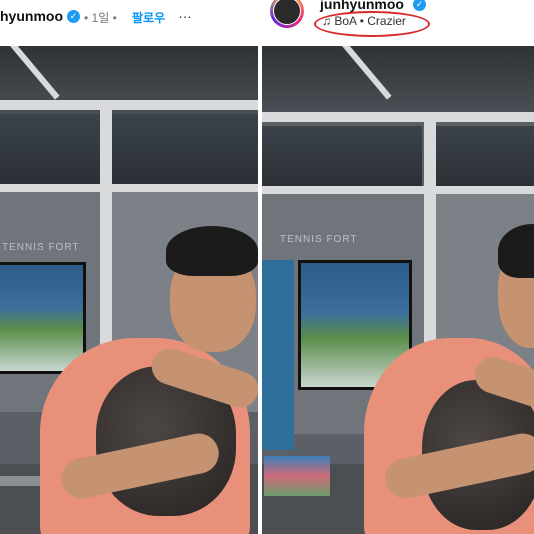 The image size is (534, 534). I want to click on music-track: BoA • Crazier, so click(370, 21).